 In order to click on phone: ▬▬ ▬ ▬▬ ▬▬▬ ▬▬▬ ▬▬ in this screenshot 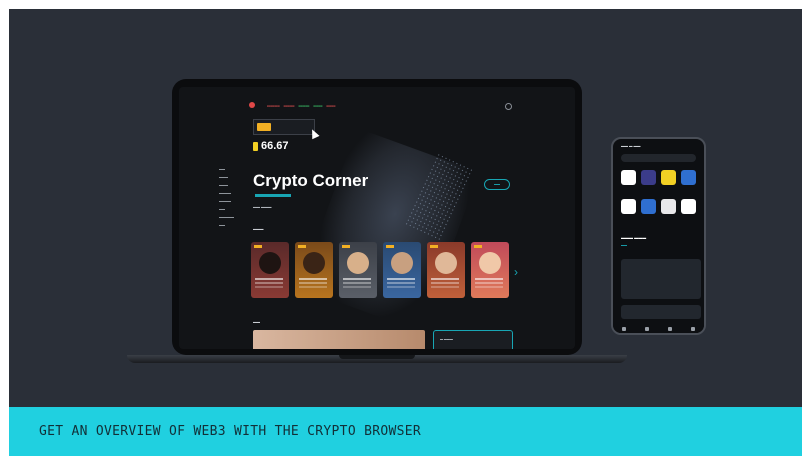, I will do `click(658, 236)`.